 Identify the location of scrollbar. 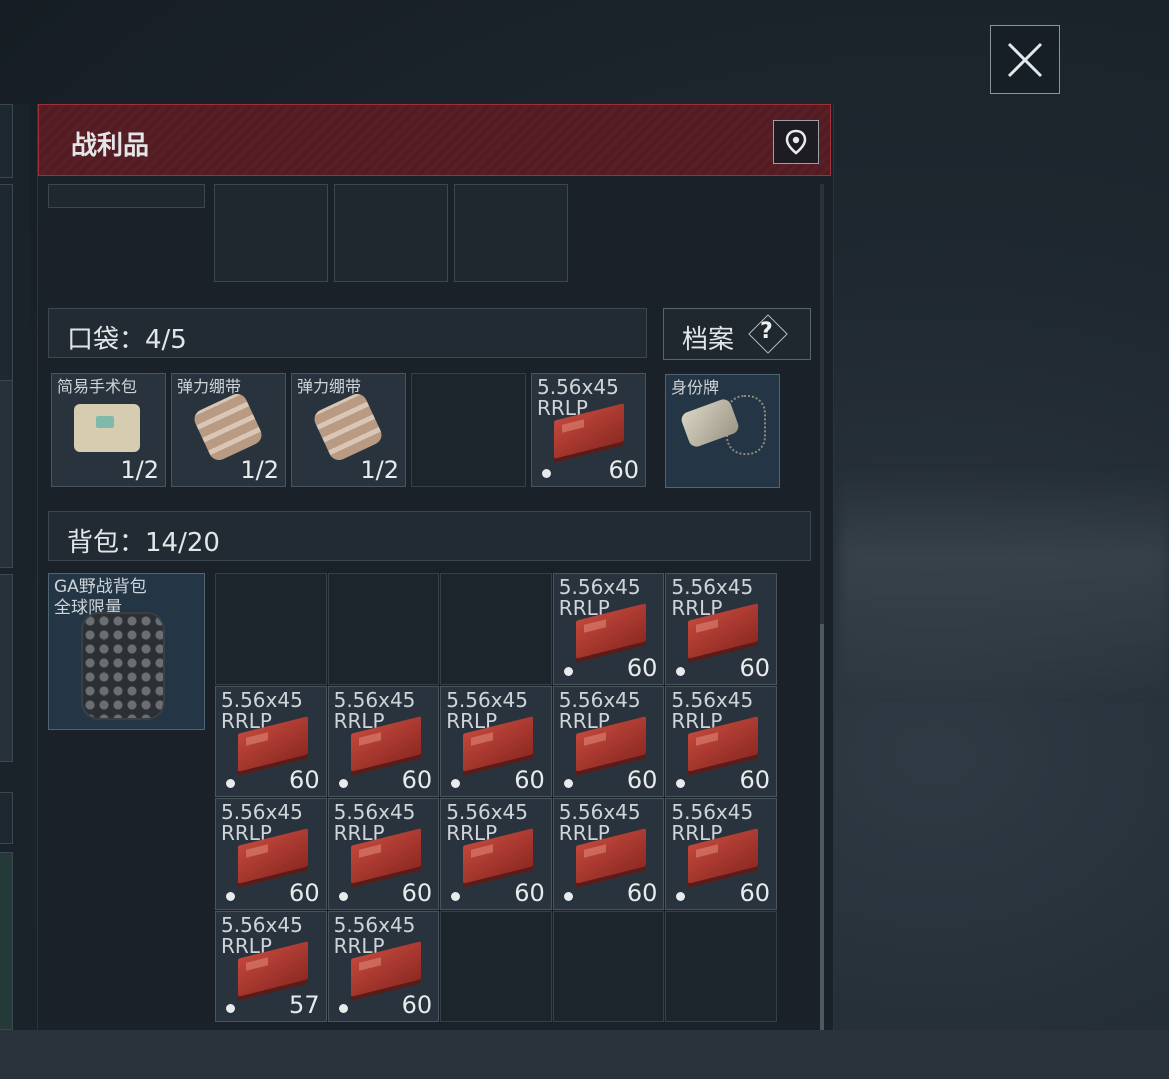
(822, 607).